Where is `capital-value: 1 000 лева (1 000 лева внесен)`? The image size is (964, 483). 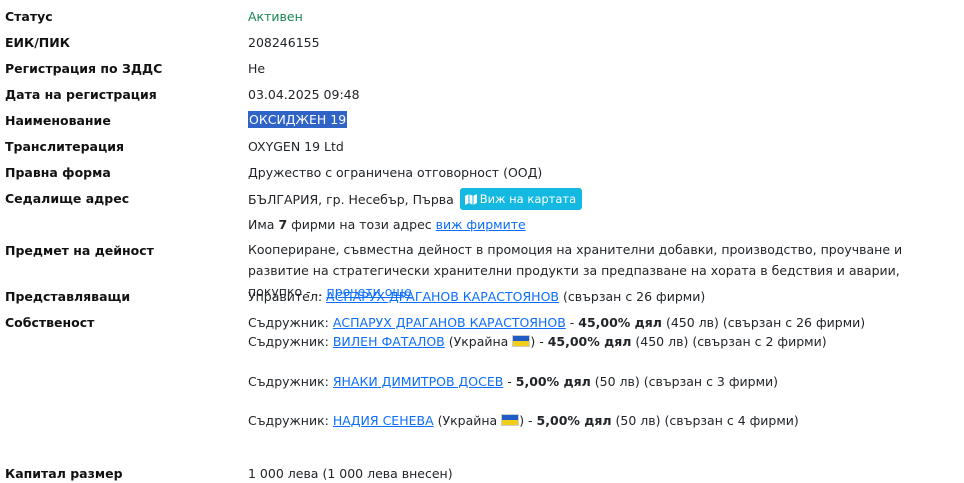
capital-value: 1 000 лева (1 000 лева внесен) is located at coordinates (350, 473).